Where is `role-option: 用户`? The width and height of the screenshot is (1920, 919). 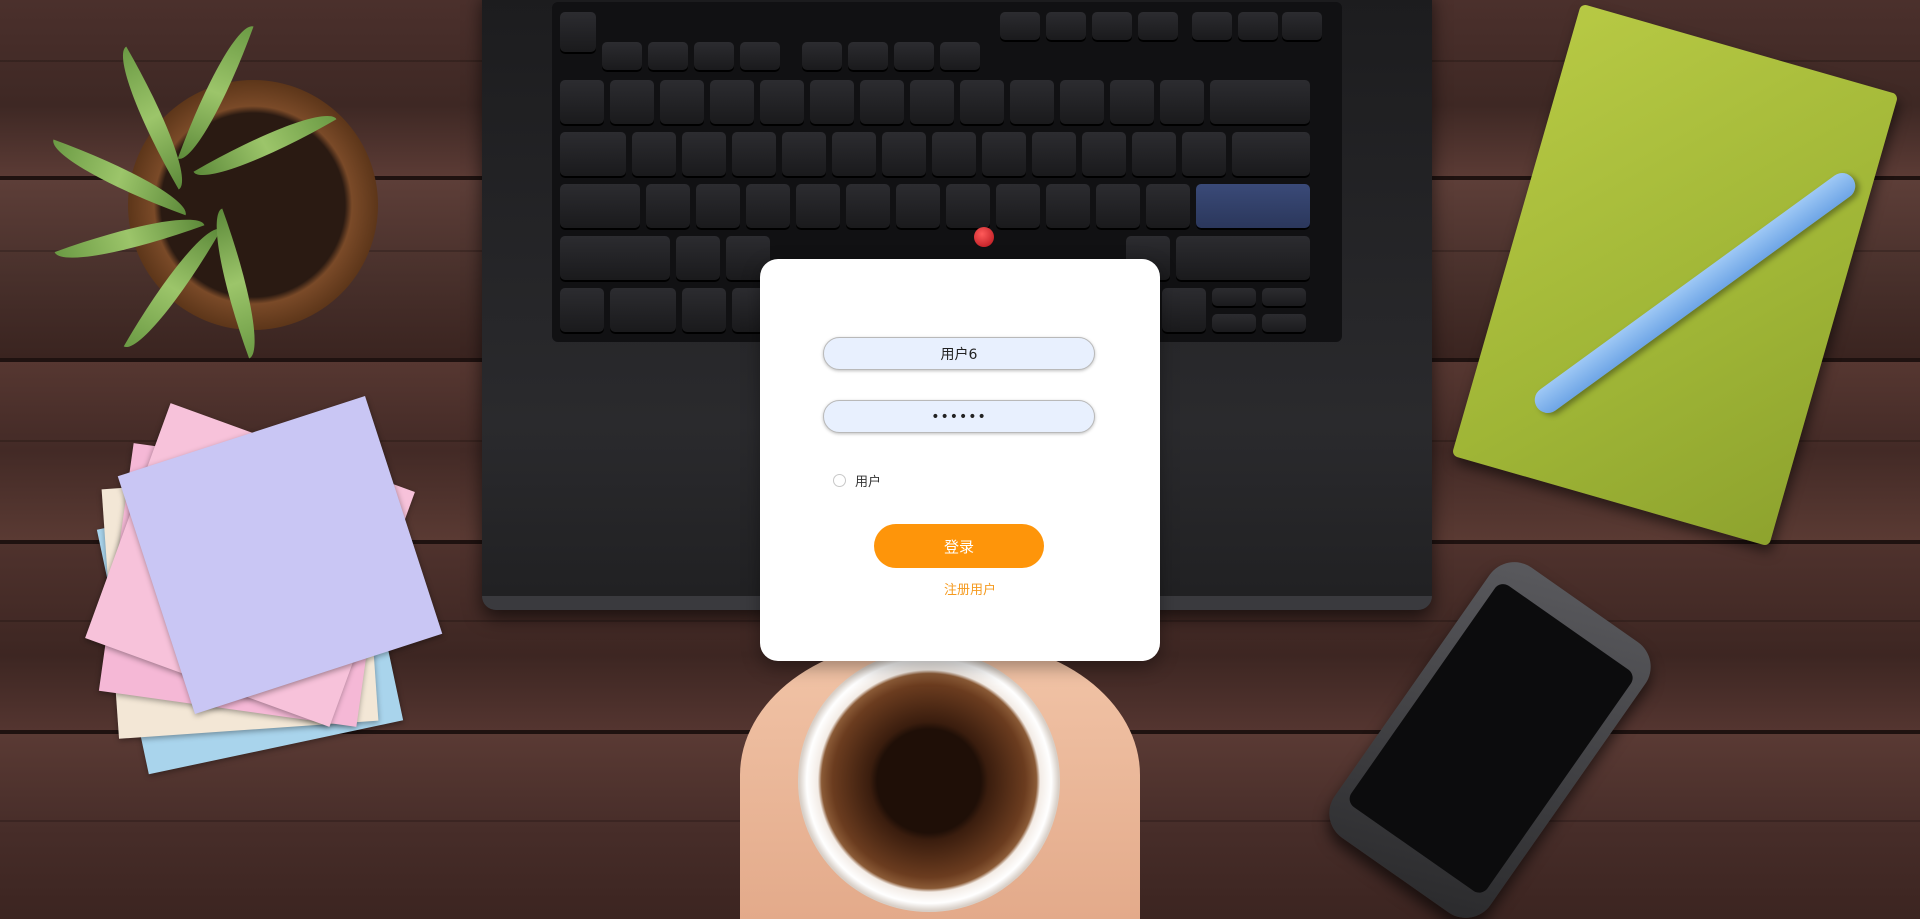 role-option: 用户 is located at coordinates (857, 480).